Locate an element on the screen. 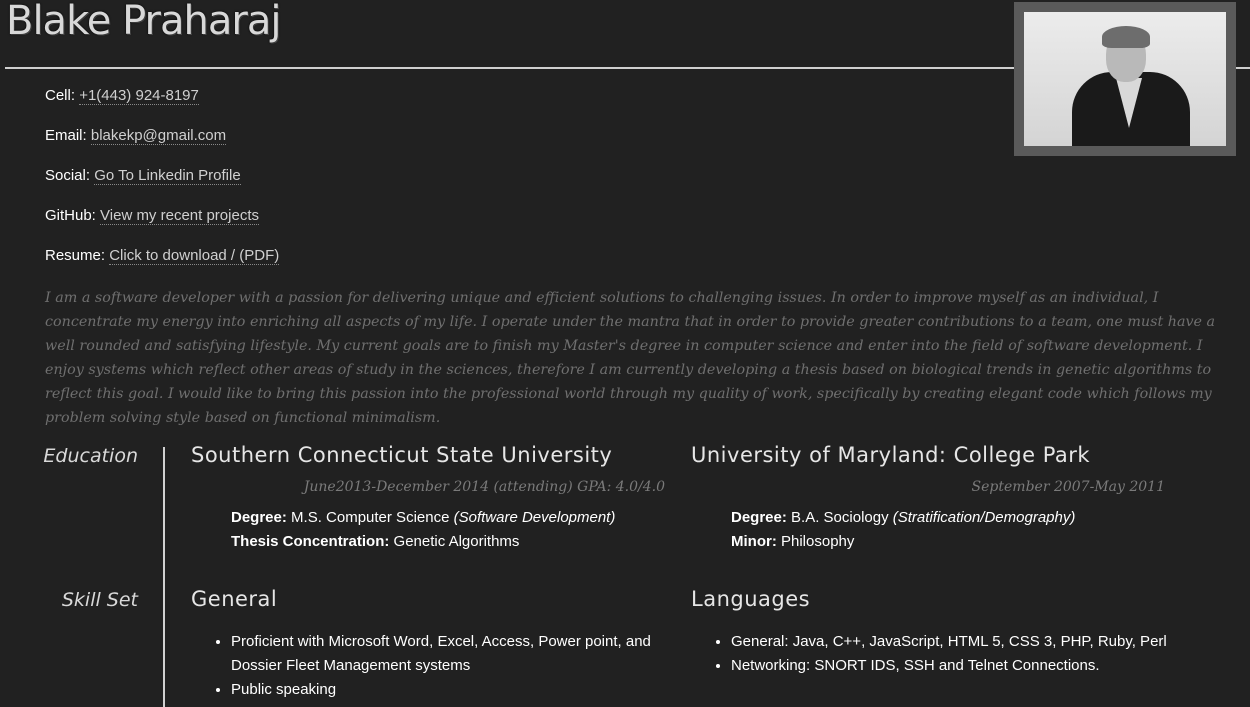  thesis-label: Thesis Concentration: is located at coordinates (310, 541).